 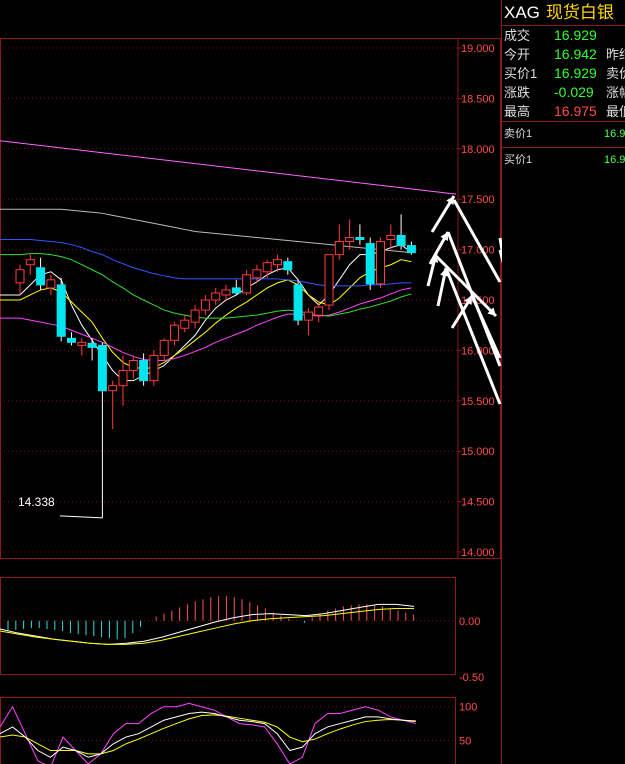 What do you see at coordinates (468, 708) in the screenshot?
I see `kdj-tick-label: 100` at bounding box center [468, 708].